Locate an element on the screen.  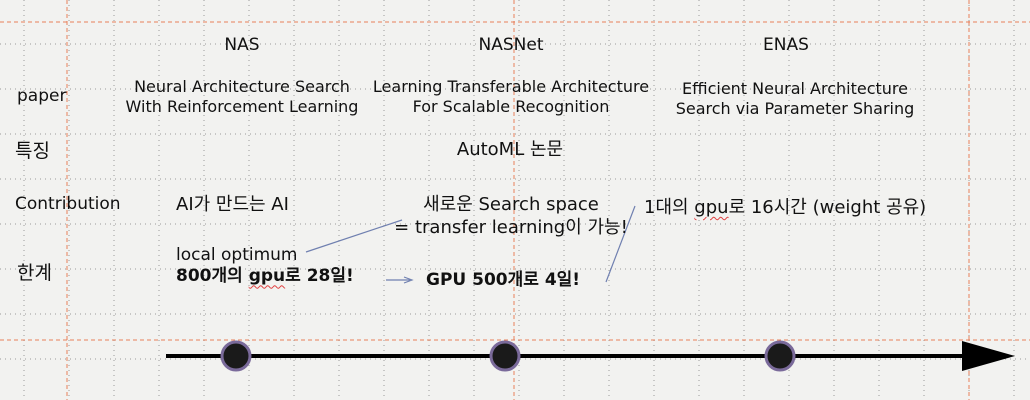
nas-limit-gpu: gpu is located at coordinates (267, 276).